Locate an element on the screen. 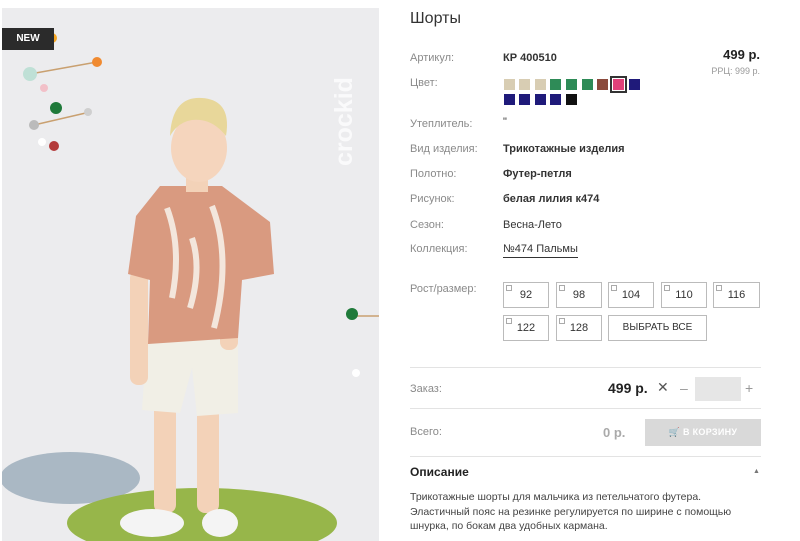 The height and width of the screenshot is (541, 800). type-value: Трикотажные изделия is located at coordinates (564, 149).